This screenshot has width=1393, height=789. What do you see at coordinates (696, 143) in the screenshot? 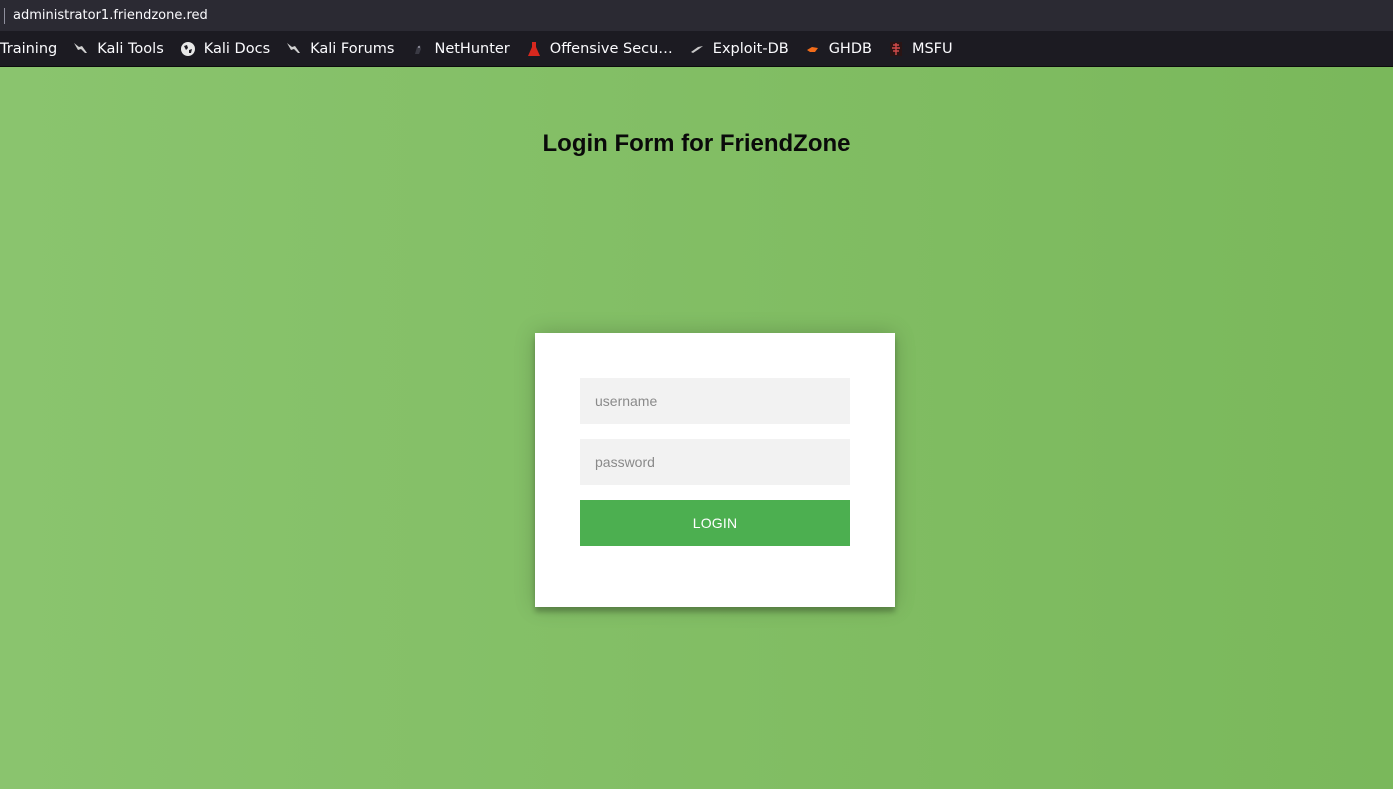
I see `page-title: Login Form for FriendZone` at bounding box center [696, 143].